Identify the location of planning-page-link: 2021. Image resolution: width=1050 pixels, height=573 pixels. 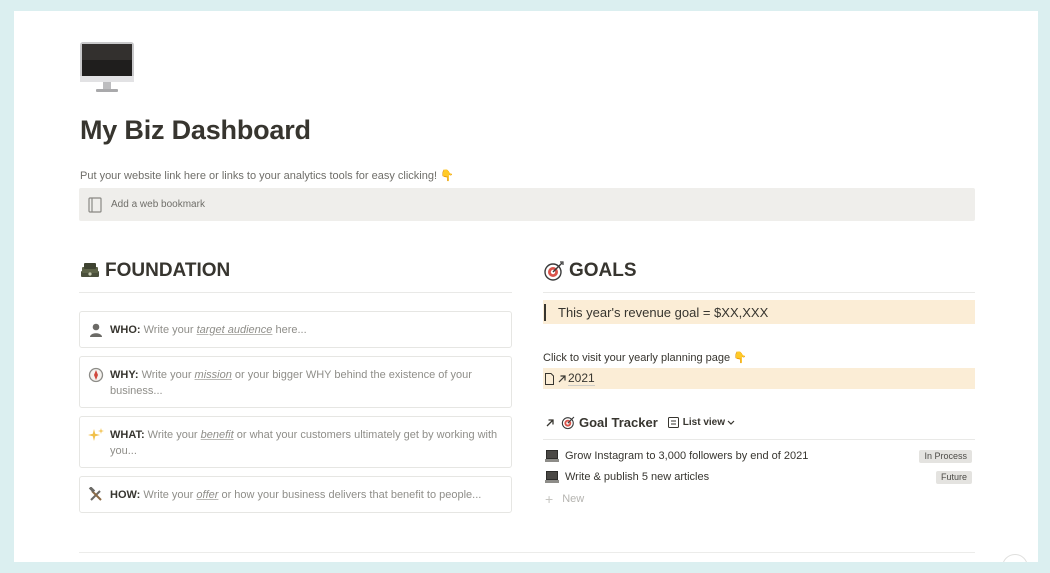
(759, 378).